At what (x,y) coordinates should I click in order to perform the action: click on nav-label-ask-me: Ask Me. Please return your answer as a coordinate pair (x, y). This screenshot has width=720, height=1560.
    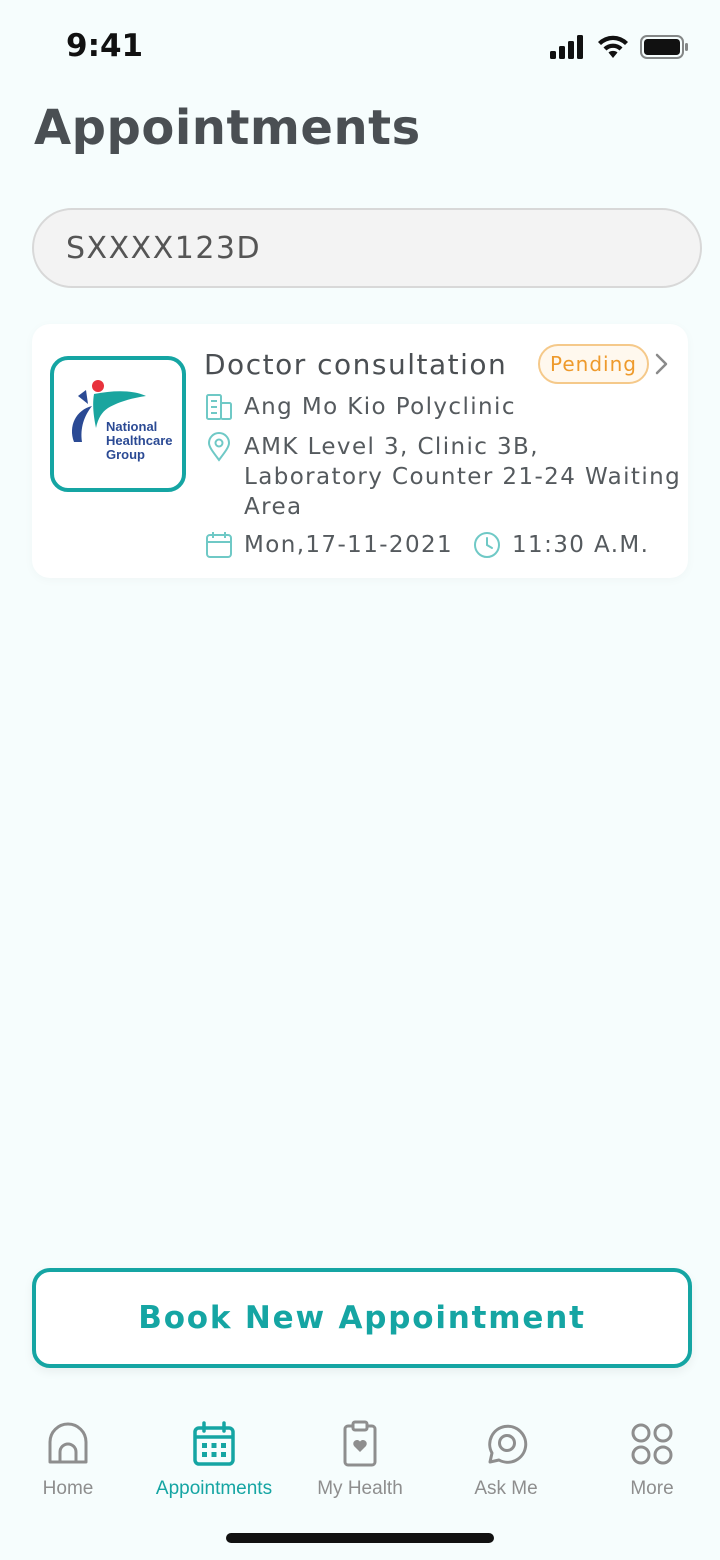
    Looking at the image, I should click on (506, 1488).